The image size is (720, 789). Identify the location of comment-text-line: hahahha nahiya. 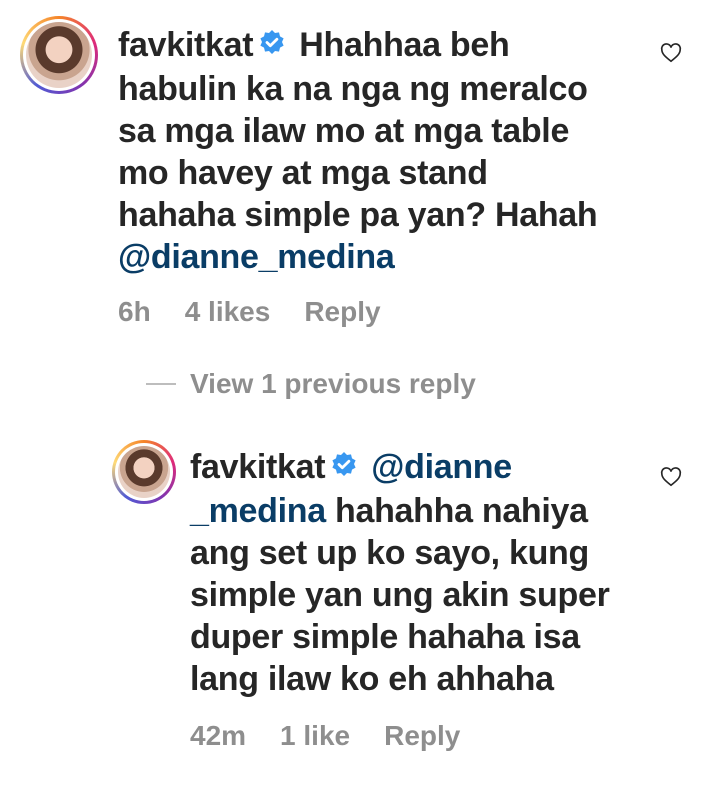
(461, 511).